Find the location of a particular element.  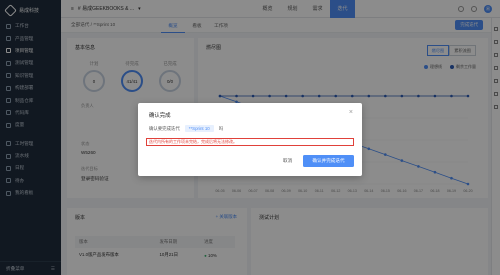

warning-box: 迭代内所有的工作项未完结，完成后将无法修改。 is located at coordinates (250, 142).